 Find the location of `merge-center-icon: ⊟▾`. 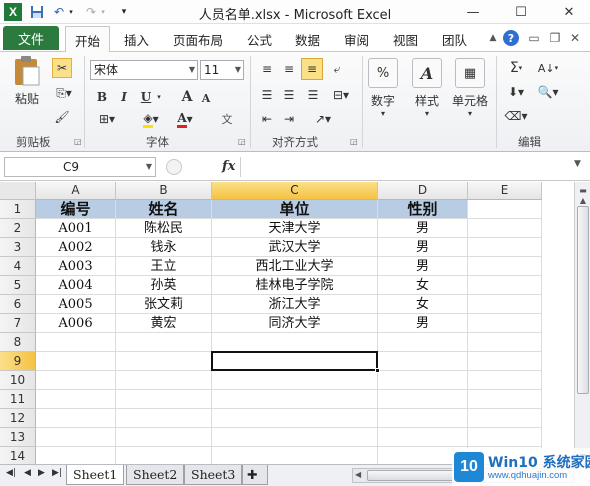

merge-center-icon: ⊟▾ is located at coordinates (341, 95).